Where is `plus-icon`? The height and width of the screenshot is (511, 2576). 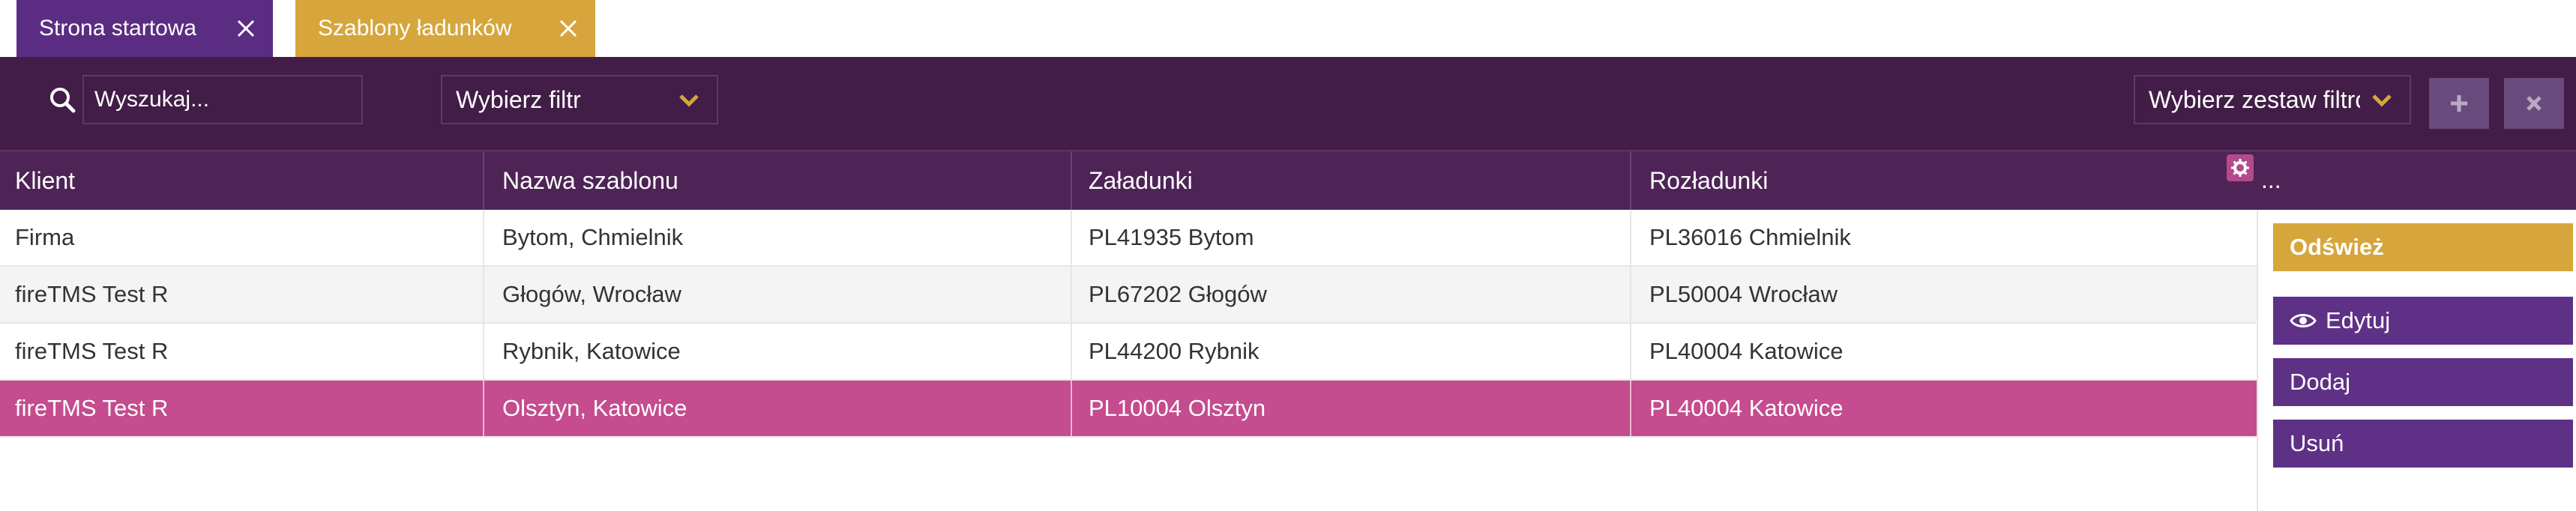
plus-icon is located at coordinates (2459, 103).